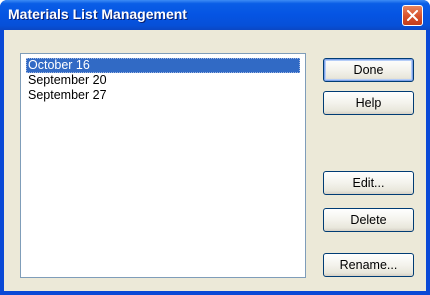 The width and height of the screenshot is (430, 295). Describe the element at coordinates (163, 95) in the screenshot. I see `list-item: September 27` at that location.